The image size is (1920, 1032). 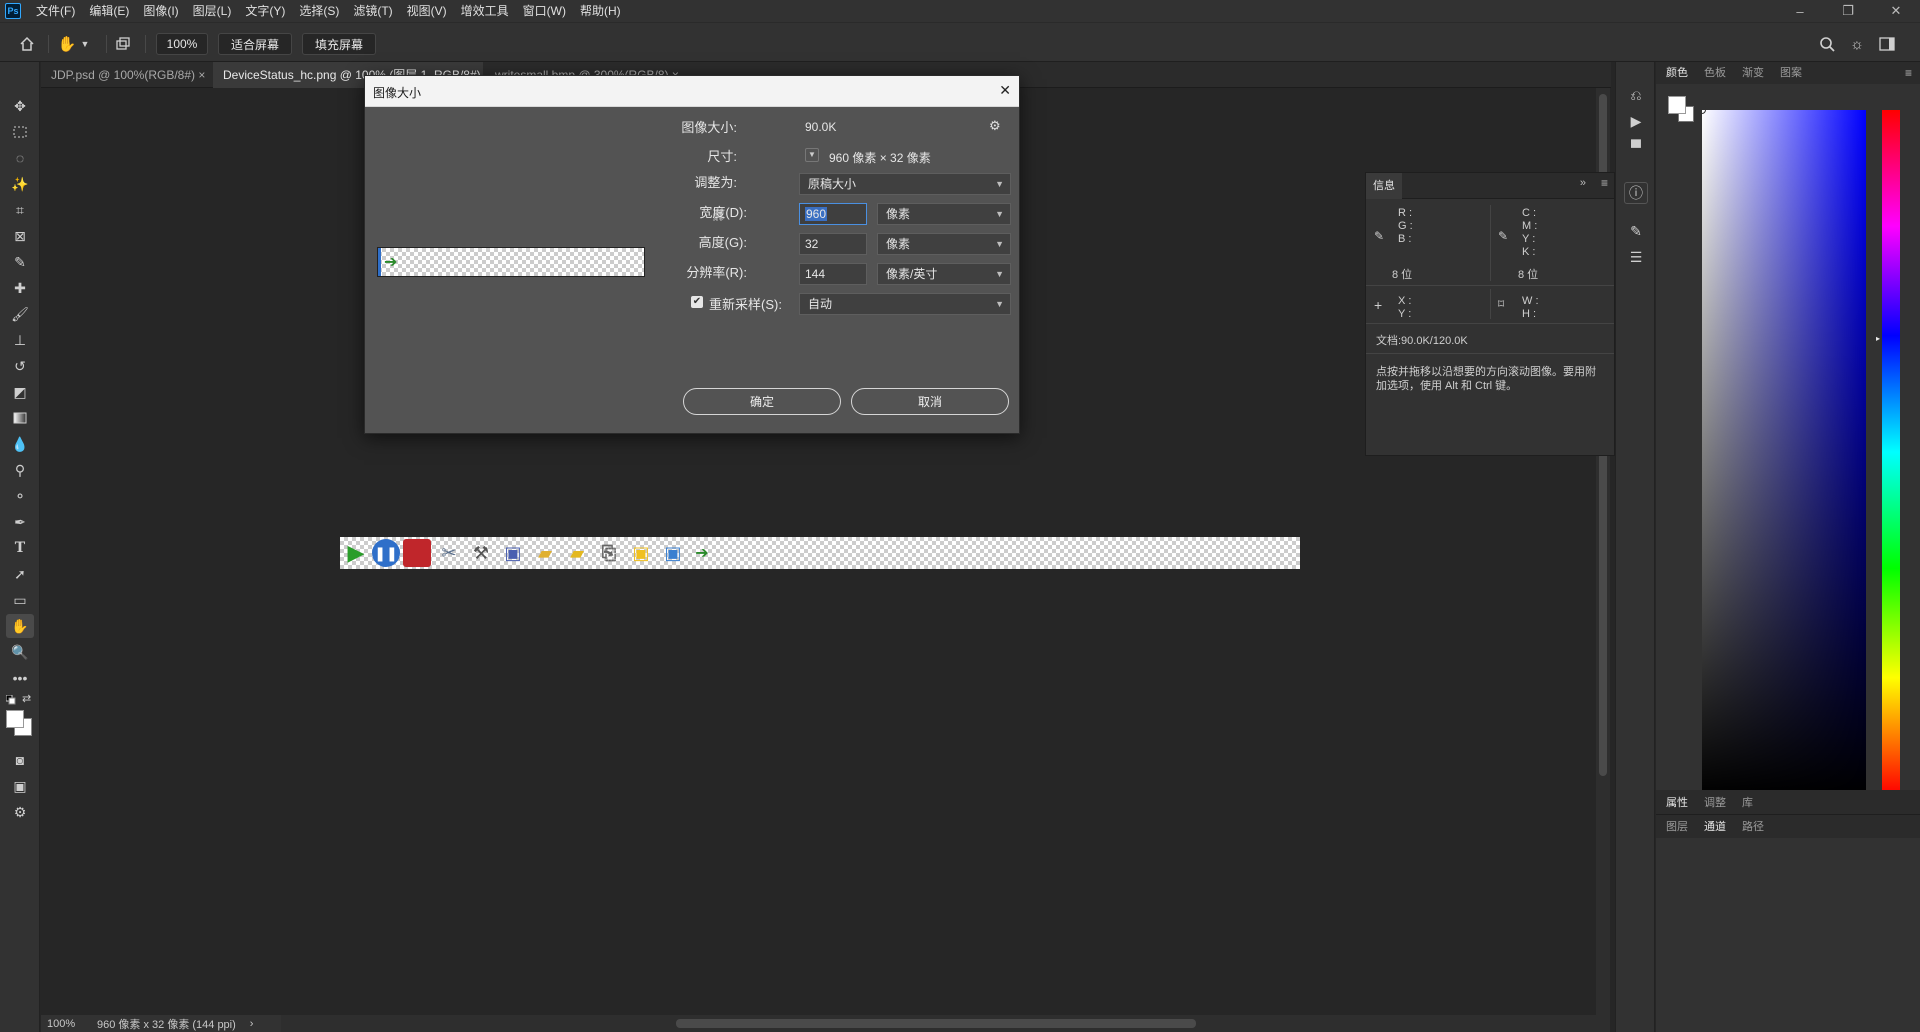 I want to click on minimize-button: –, so click(x=1800, y=11).